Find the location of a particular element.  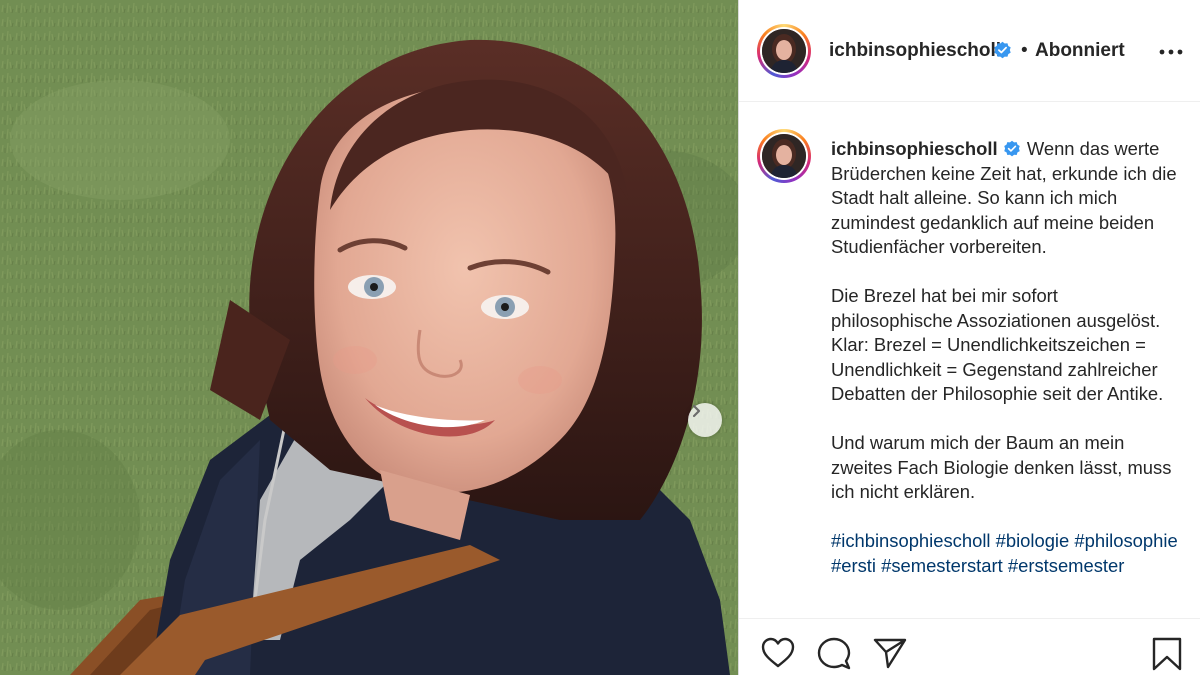

paper-plane-icon is located at coordinates (890, 653).